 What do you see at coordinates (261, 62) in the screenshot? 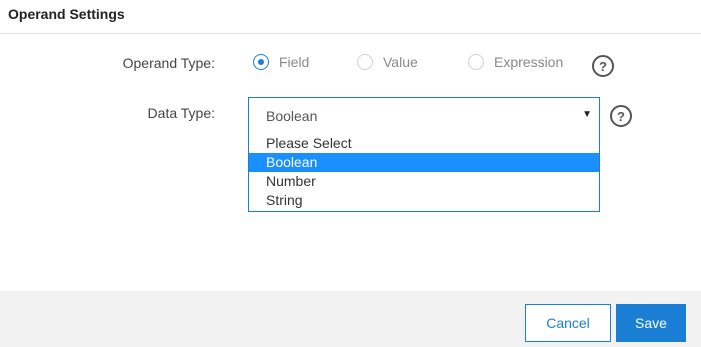
I see `radio-field-circle` at bounding box center [261, 62].